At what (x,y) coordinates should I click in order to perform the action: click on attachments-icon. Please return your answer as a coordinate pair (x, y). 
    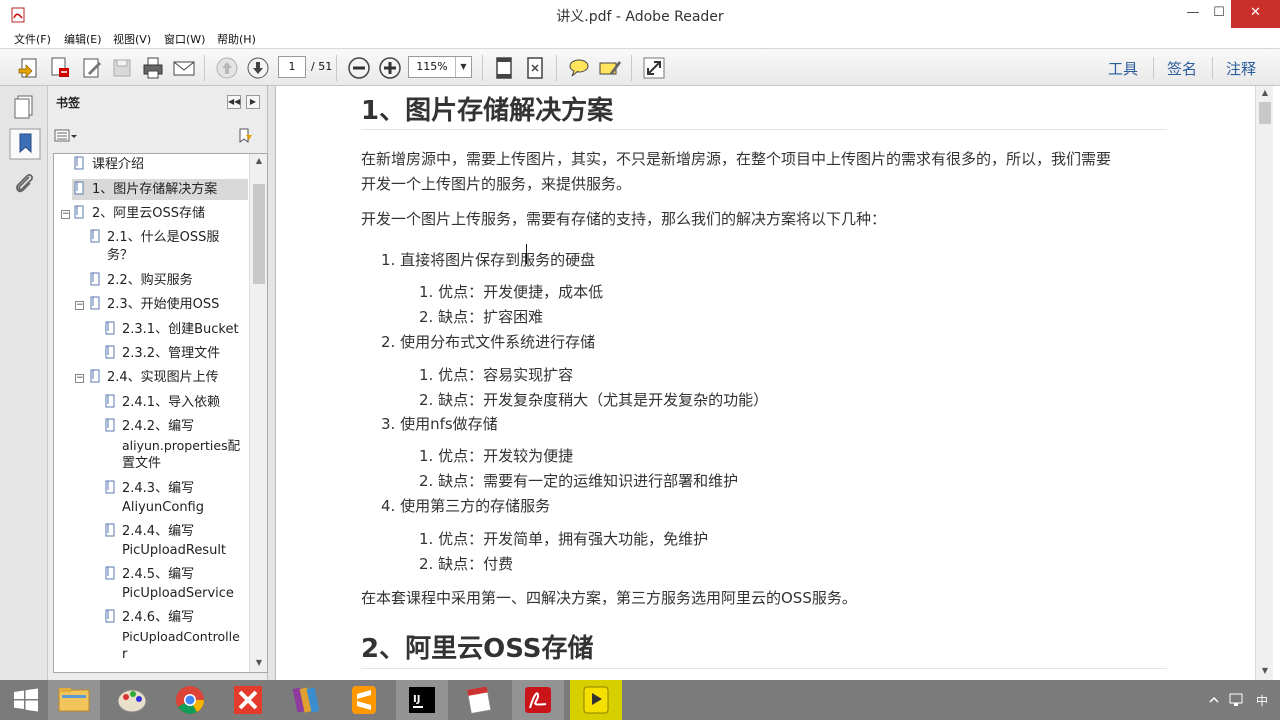
    Looking at the image, I should click on (25, 184).